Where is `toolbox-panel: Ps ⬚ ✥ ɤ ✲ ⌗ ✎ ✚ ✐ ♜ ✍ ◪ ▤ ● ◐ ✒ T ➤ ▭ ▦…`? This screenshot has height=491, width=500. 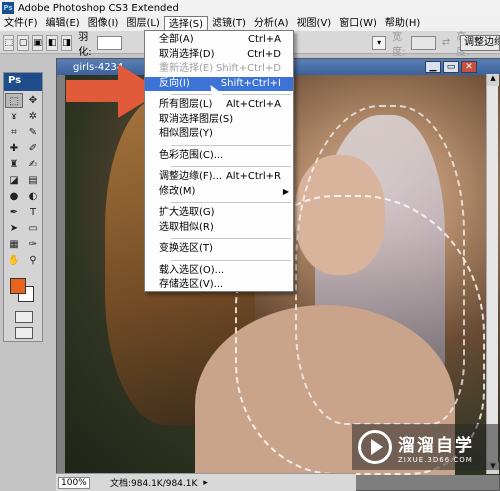 toolbox-panel: Ps ⬚ ✥ ɤ ✲ ⌗ ✎ ✚ ✐ ♜ ✍ ◪ ▤ ● ◐ ✒ T ➤ ▭ ▦… is located at coordinates (23, 207).